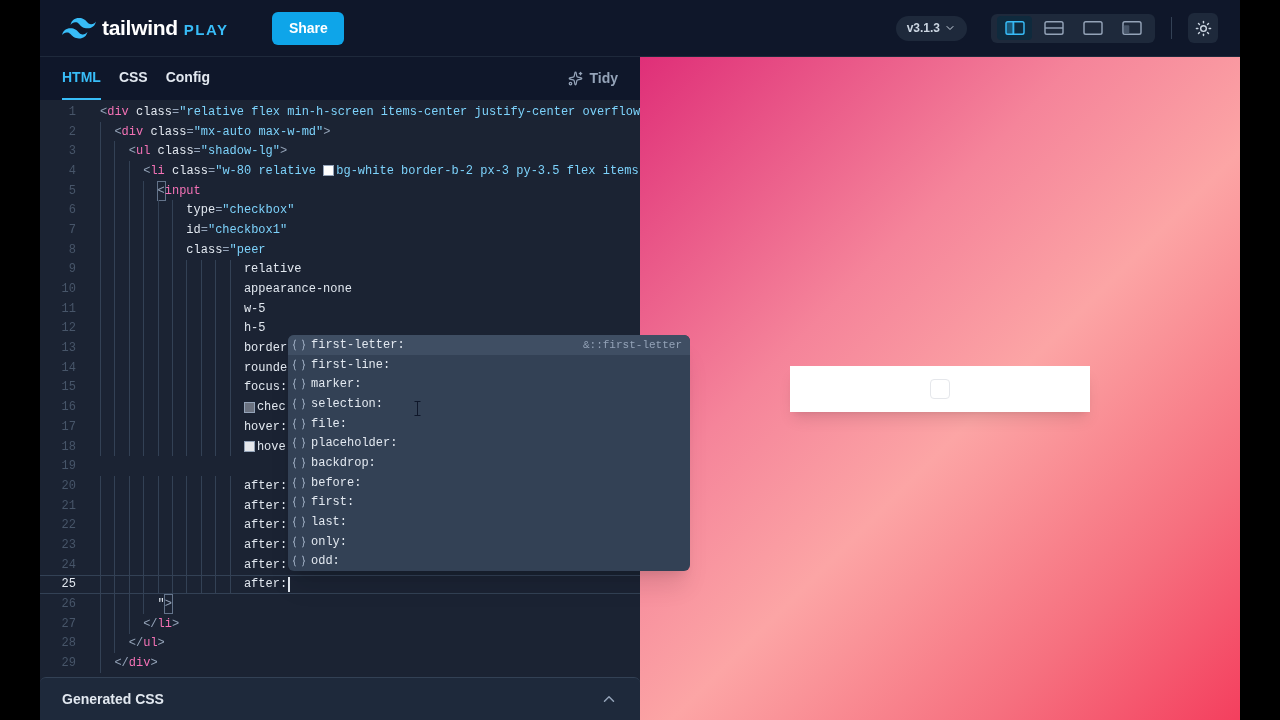  Describe the element at coordinates (254, 309) in the screenshot. I see `code-line: w-5` at that location.